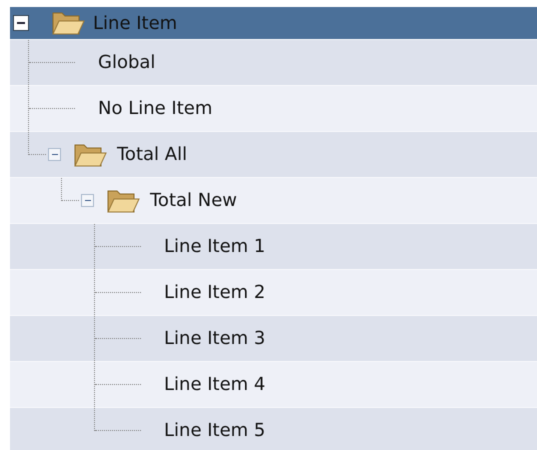  What do you see at coordinates (273, 201) in the screenshot?
I see `tree-row: Total New` at bounding box center [273, 201].